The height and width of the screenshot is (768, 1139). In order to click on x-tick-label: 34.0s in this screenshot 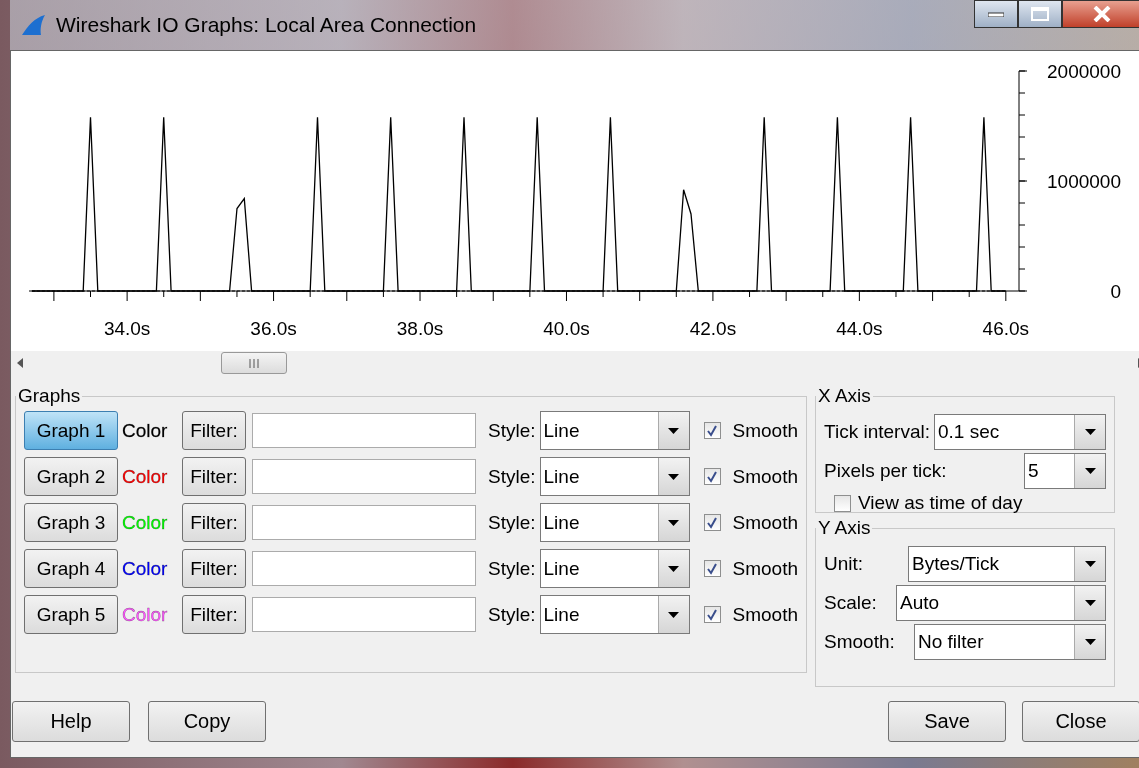, I will do `click(127, 328)`.